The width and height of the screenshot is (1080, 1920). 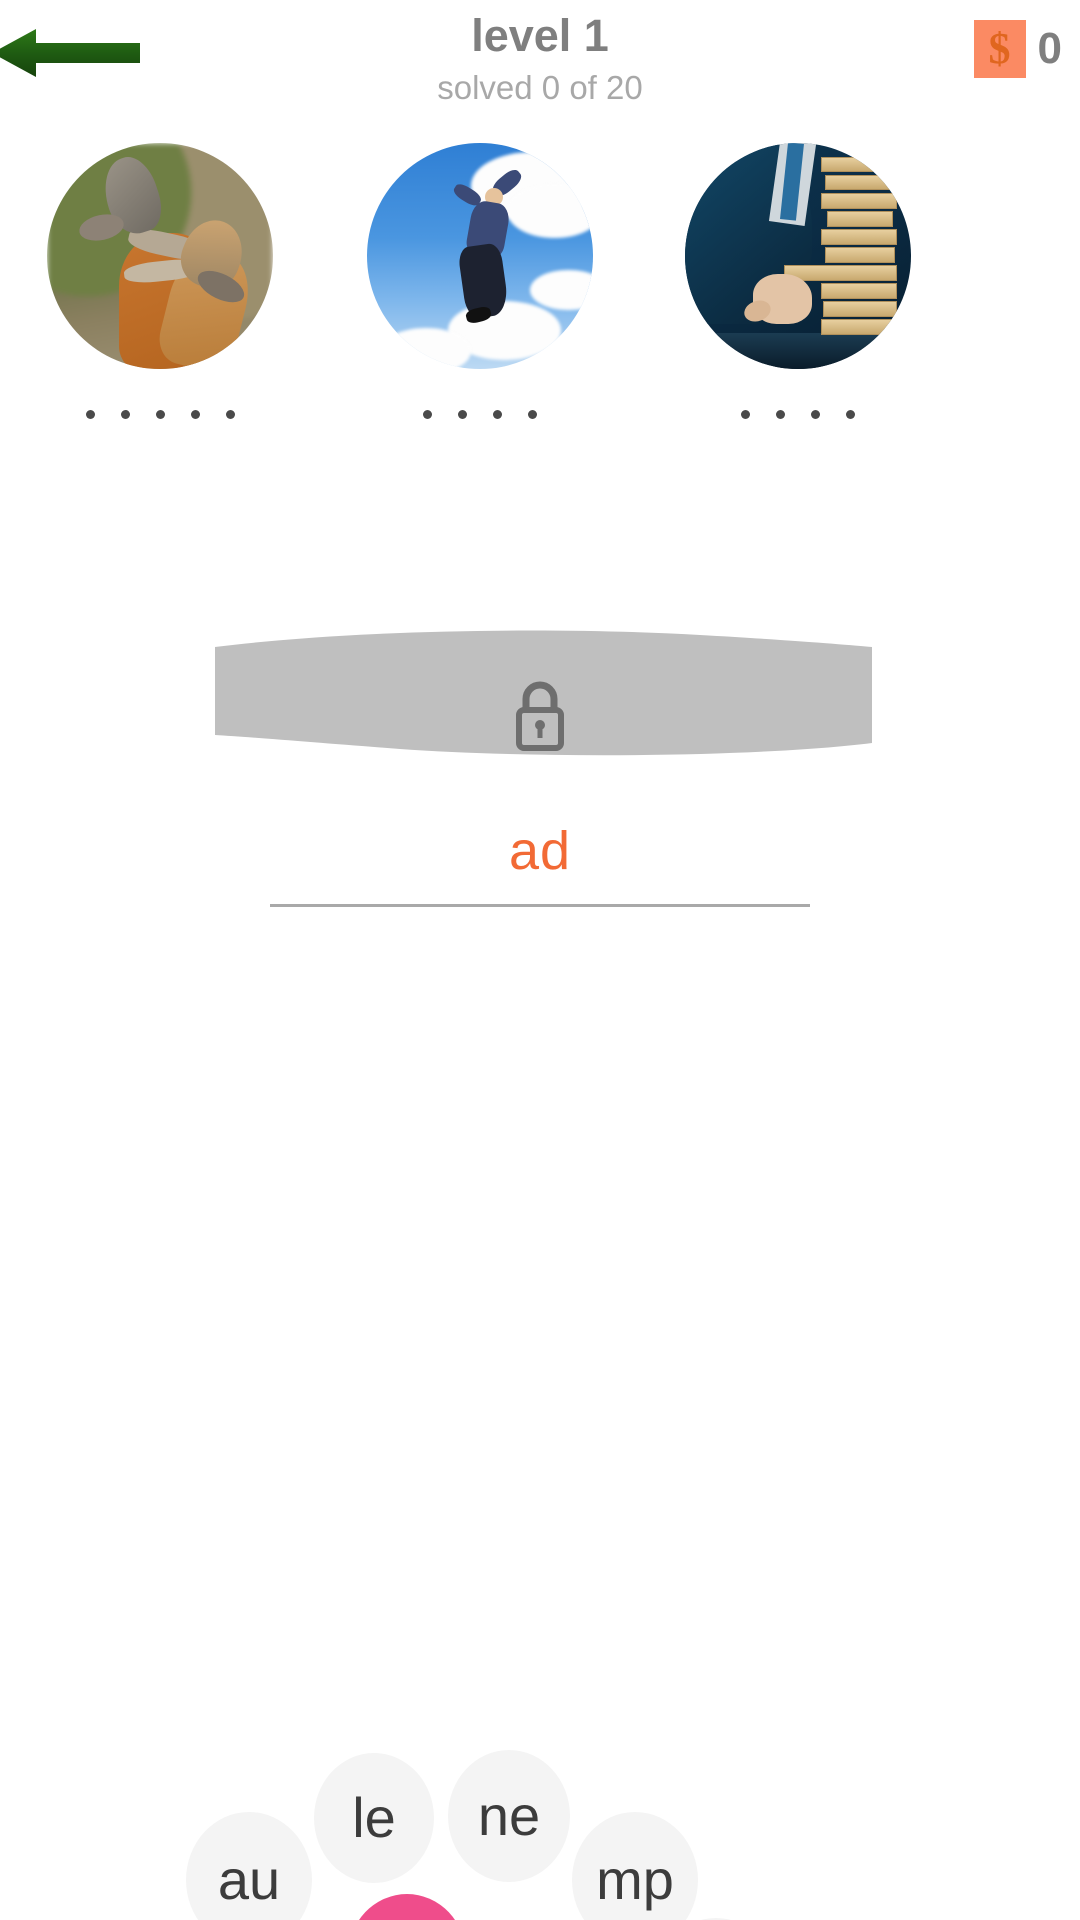 I want to click on locked-banner, so click(x=540, y=695).